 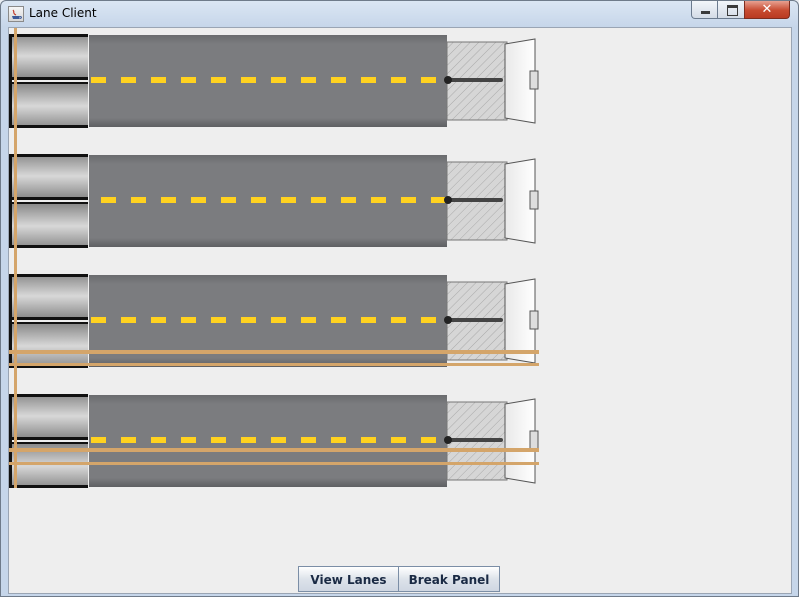 I want to click on java-app-icon, so click(x=16, y=14).